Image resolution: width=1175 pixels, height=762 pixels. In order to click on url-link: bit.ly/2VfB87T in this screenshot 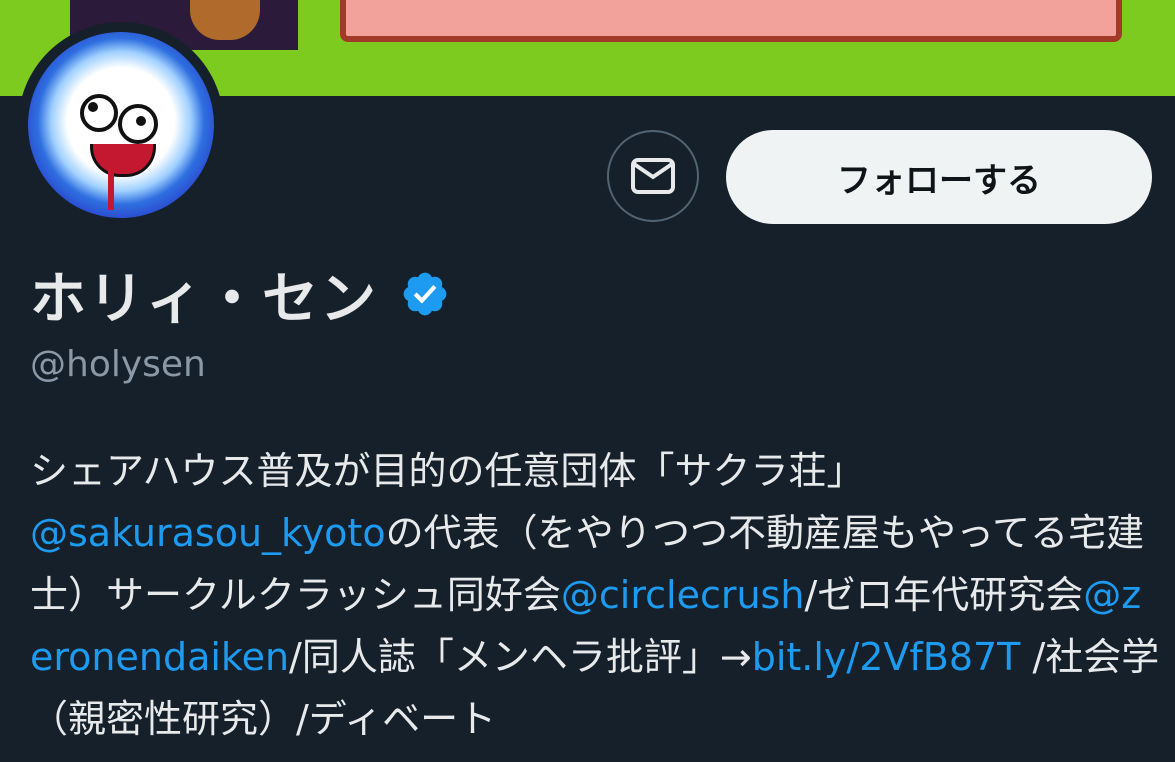, I will do `click(886, 657)`.